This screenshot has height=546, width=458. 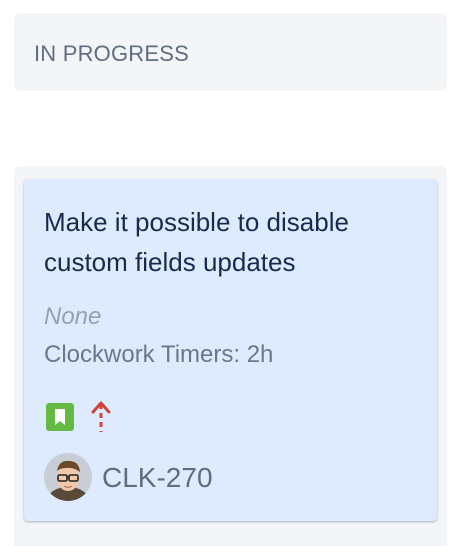 What do you see at coordinates (73, 316) in the screenshot?
I see `card-field-value: None` at bounding box center [73, 316].